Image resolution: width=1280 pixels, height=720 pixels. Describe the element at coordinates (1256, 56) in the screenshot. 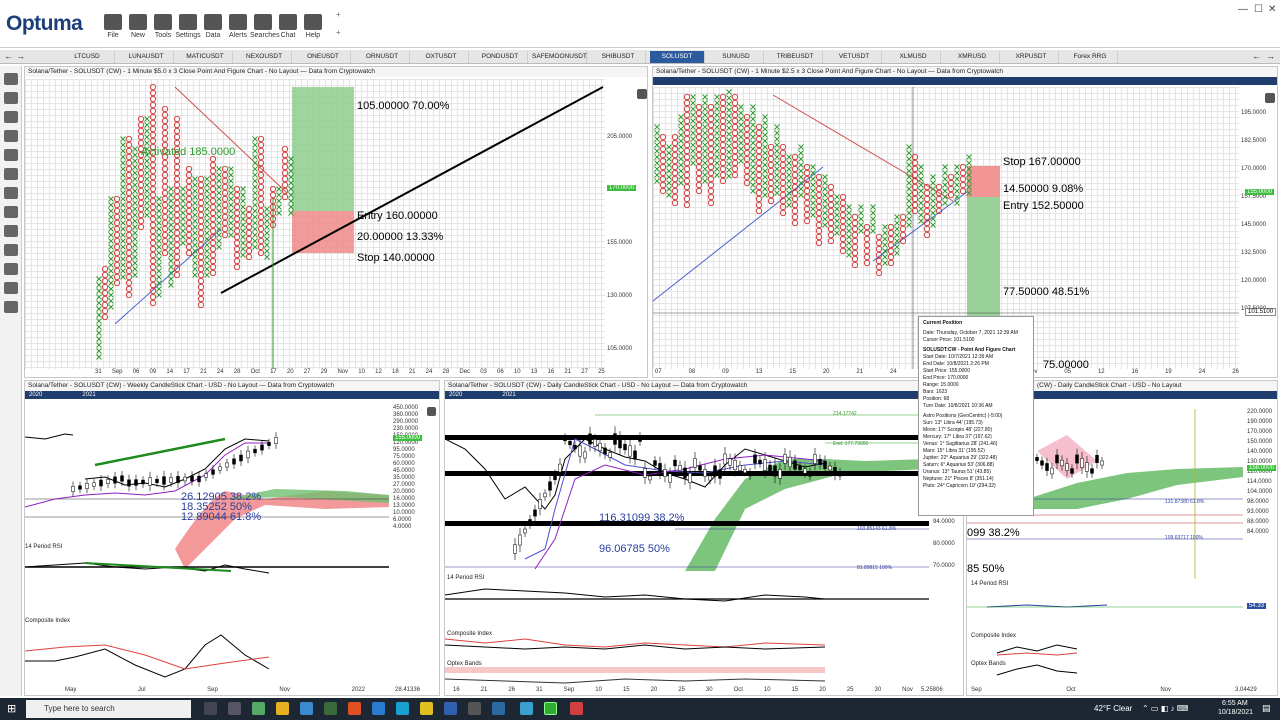

I see `tabs-left-icon: ←` at that location.